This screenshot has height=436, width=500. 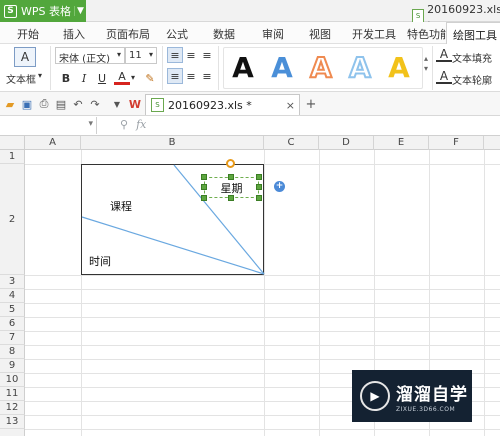 What do you see at coordinates (124, 124) in the screenshot?
I see `zoom-icon: ⚲` at bounding box center [124, 124].